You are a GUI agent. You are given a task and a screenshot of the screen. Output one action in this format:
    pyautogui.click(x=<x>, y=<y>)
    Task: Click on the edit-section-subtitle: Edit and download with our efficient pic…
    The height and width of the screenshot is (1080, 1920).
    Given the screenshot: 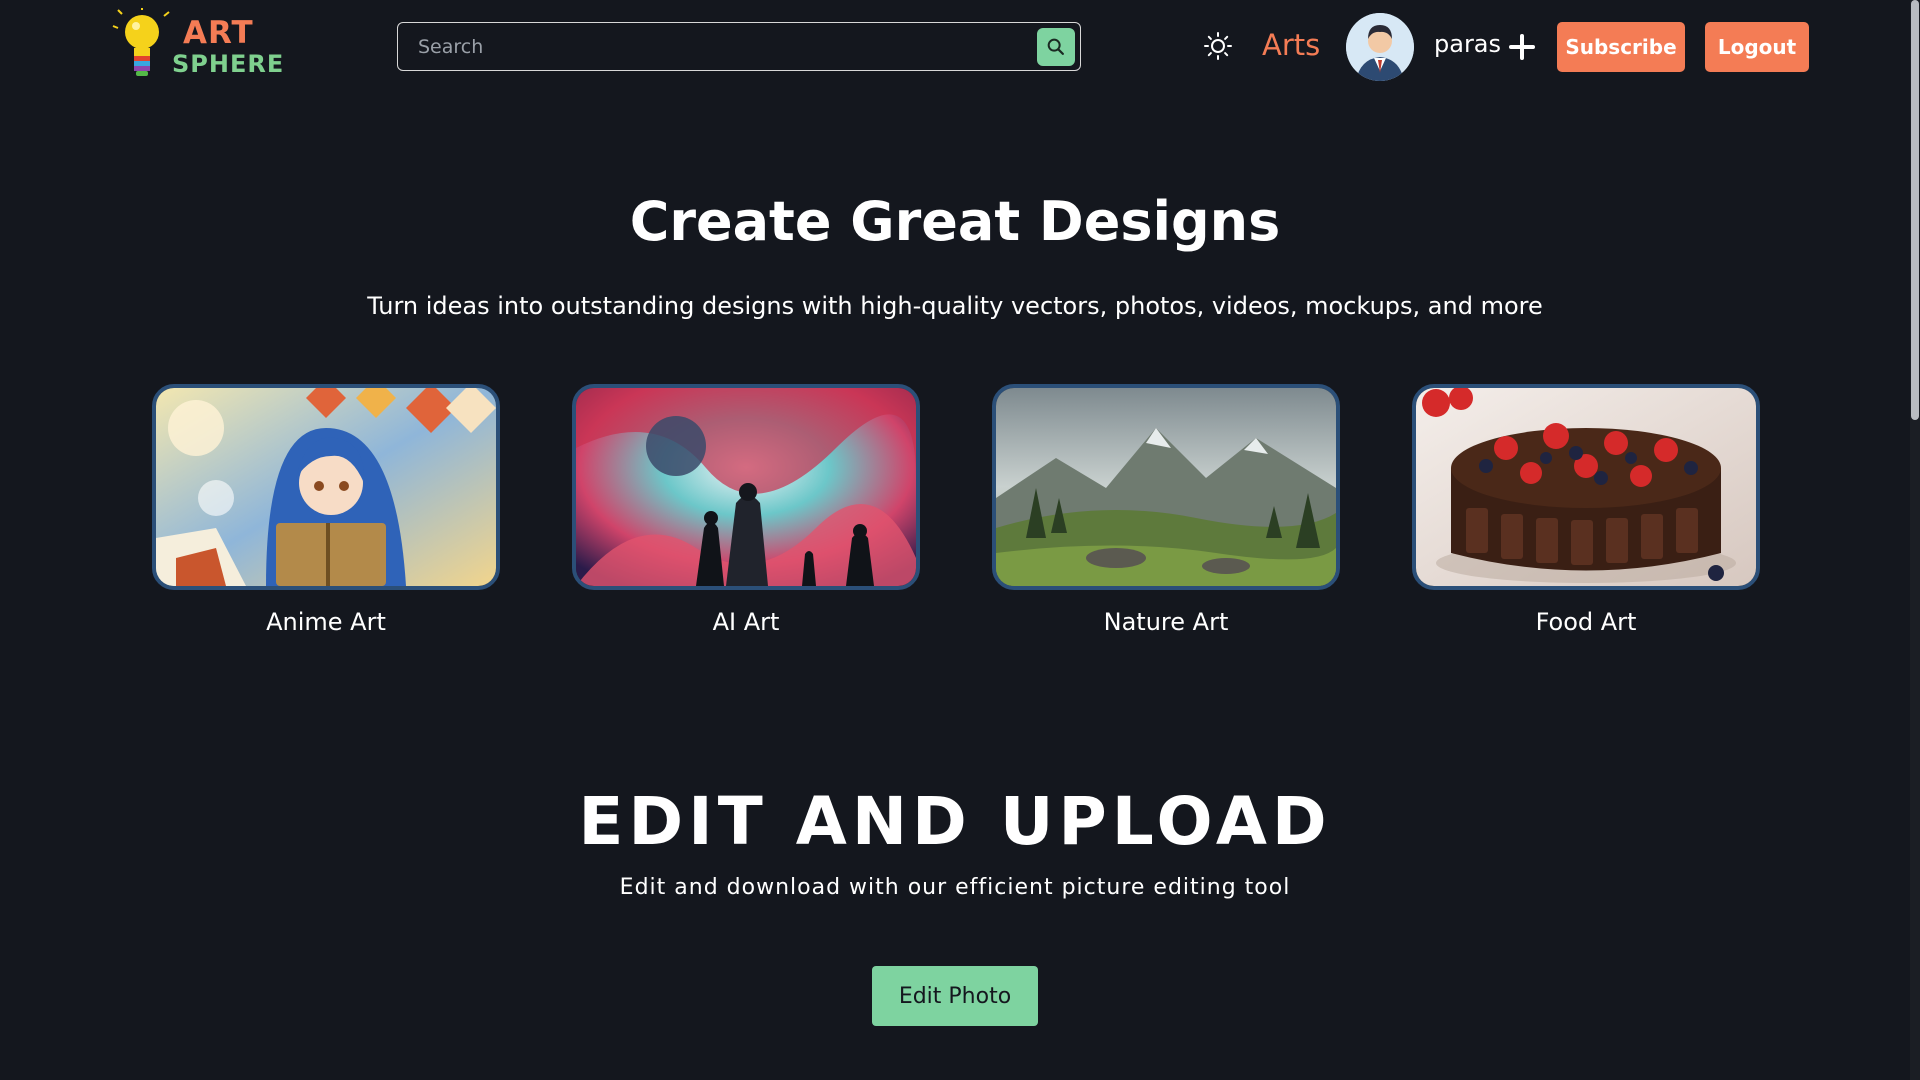 What is the action you would take?
    pyautogui.click(x=955, y=887)
    